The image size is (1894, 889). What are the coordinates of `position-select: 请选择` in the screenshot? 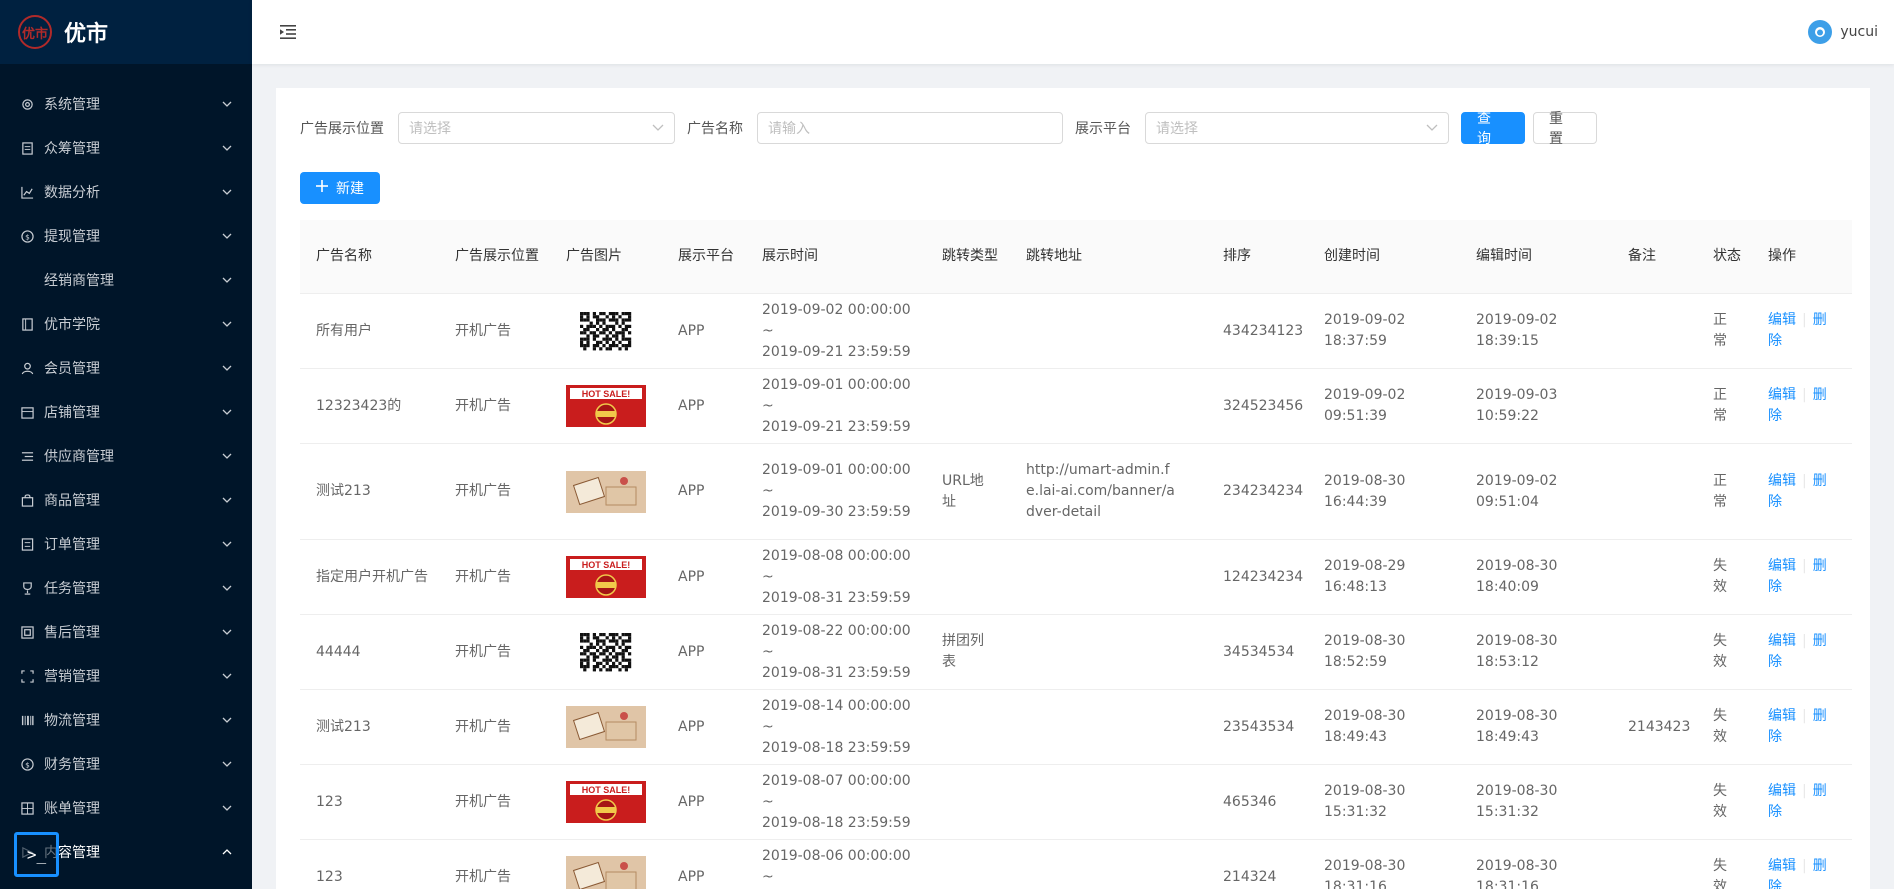 It's located at (536, 128).